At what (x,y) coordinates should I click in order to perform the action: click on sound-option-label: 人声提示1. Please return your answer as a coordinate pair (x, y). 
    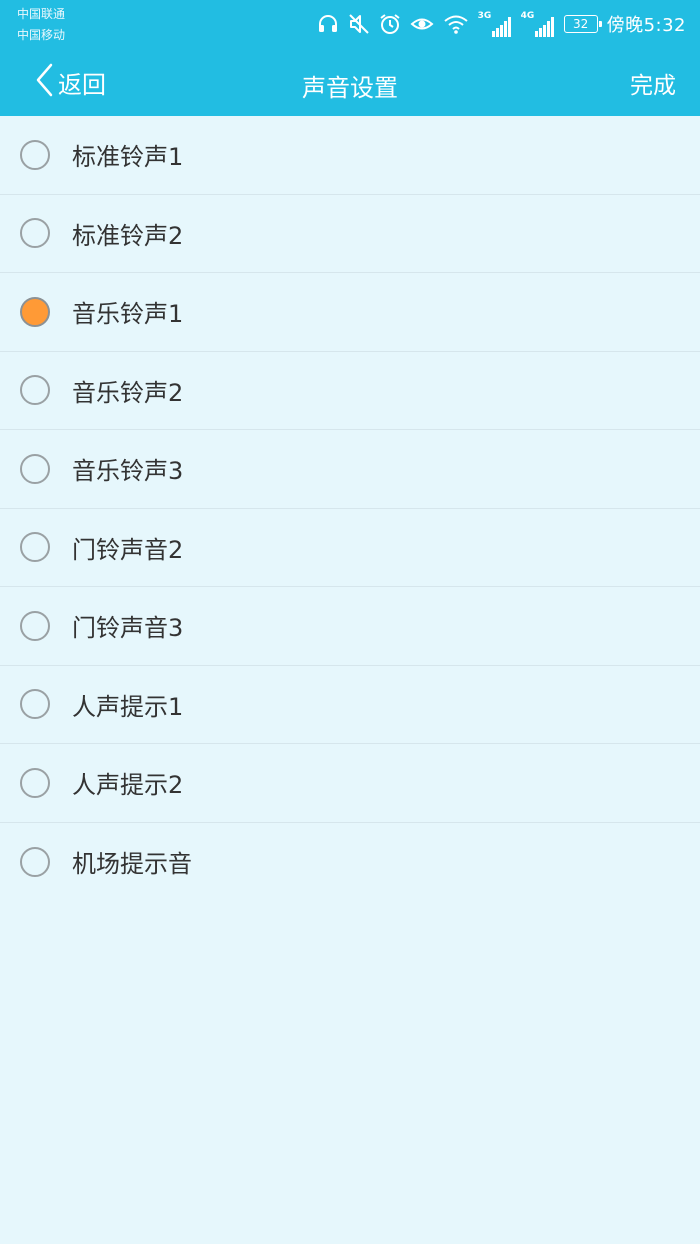
    Looking at the image, I should click on (128, 706).